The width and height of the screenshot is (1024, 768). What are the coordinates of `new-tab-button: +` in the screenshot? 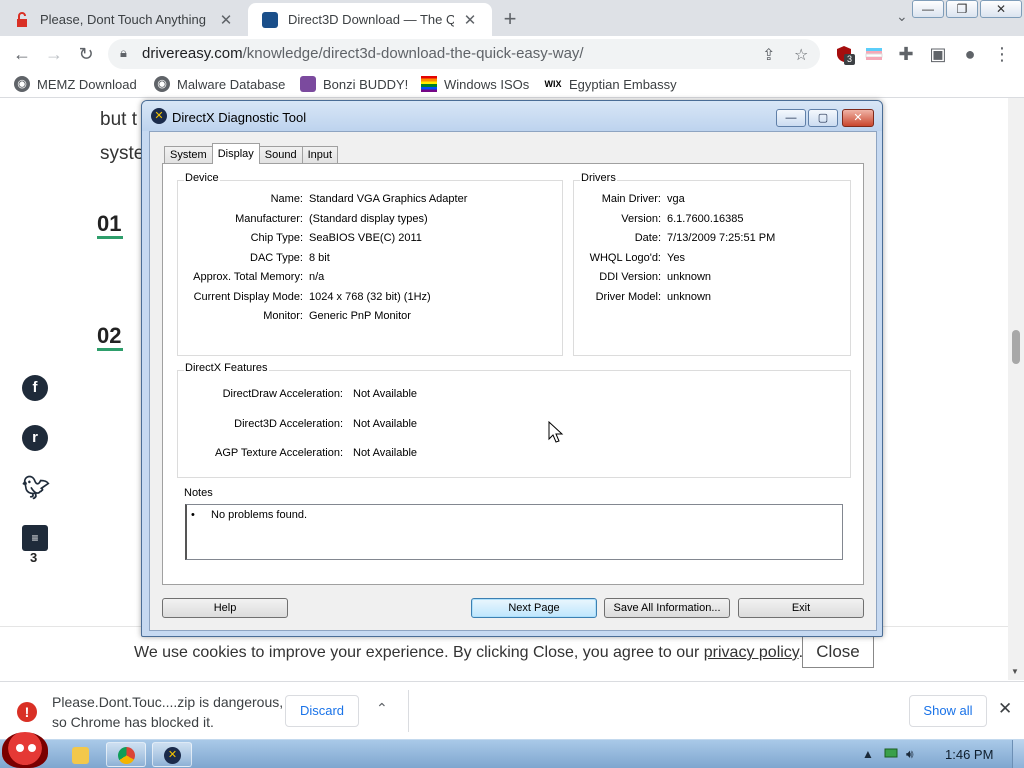 It's located at (510, 19).